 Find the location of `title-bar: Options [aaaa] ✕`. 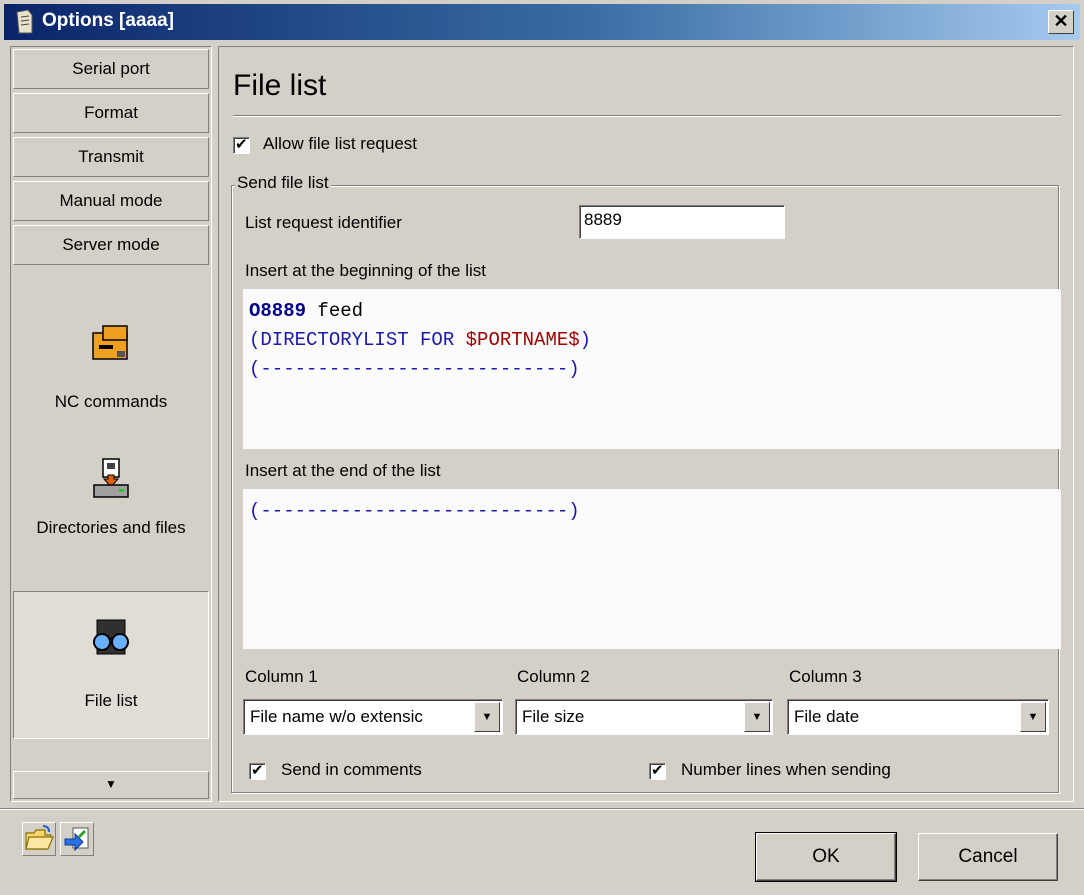

title-bar: Options [aaaa] ✕ is located at coordinates (542, 22).